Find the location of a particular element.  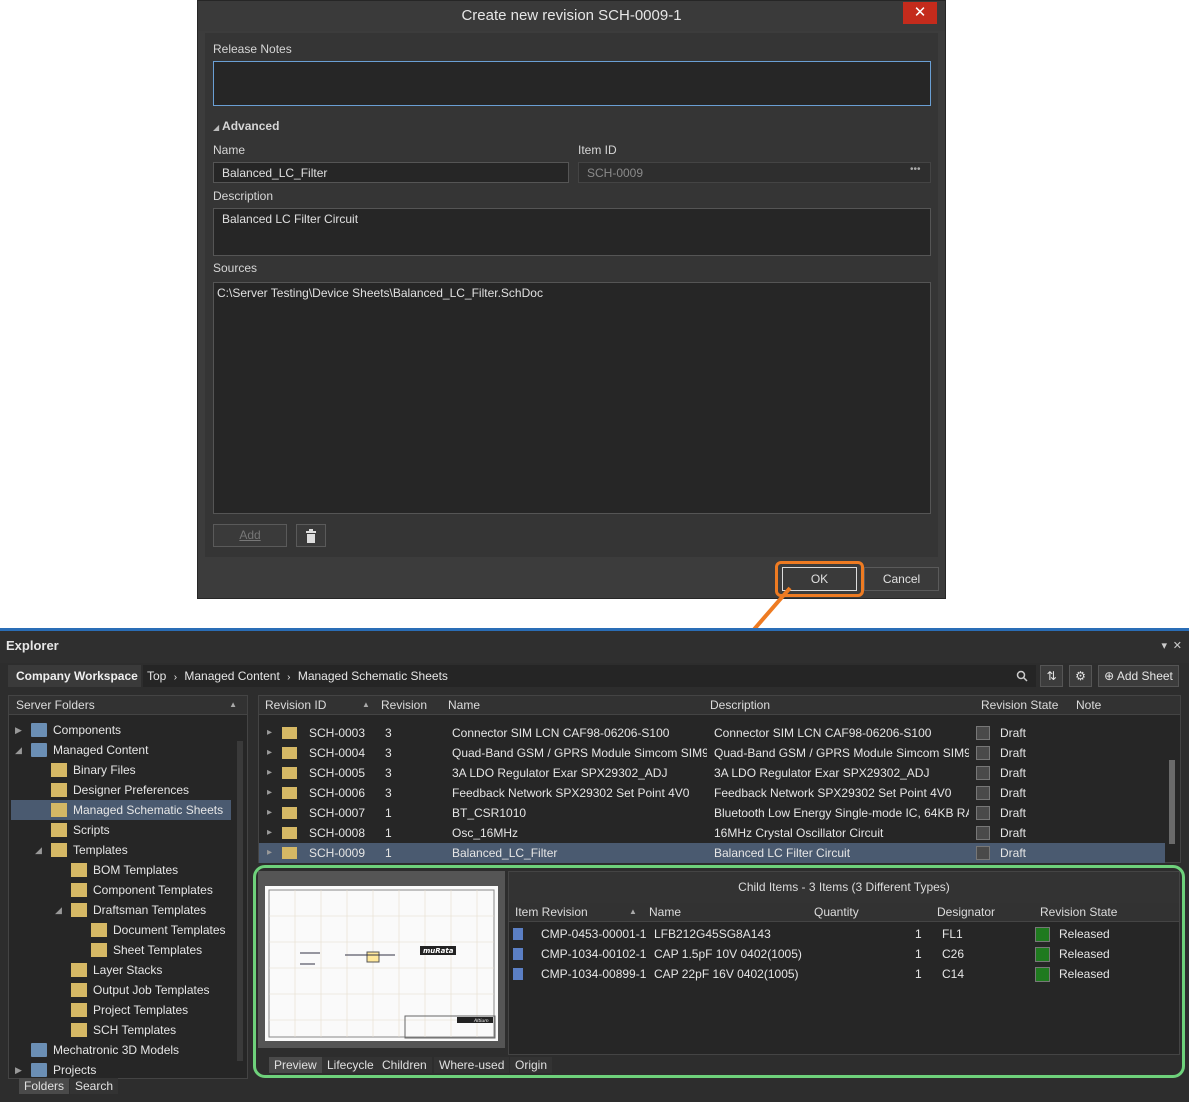

tab-search: Search is located at coordinates (94, 1086).